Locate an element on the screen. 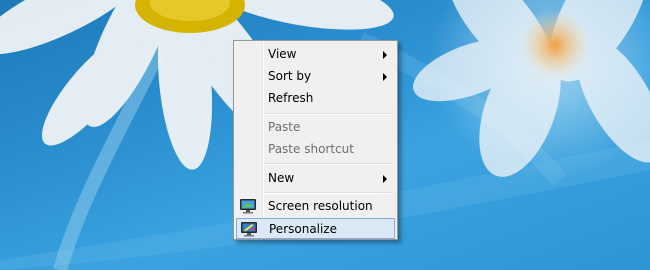  menu-item-label: Sort by is located at coordinates (290, 76).